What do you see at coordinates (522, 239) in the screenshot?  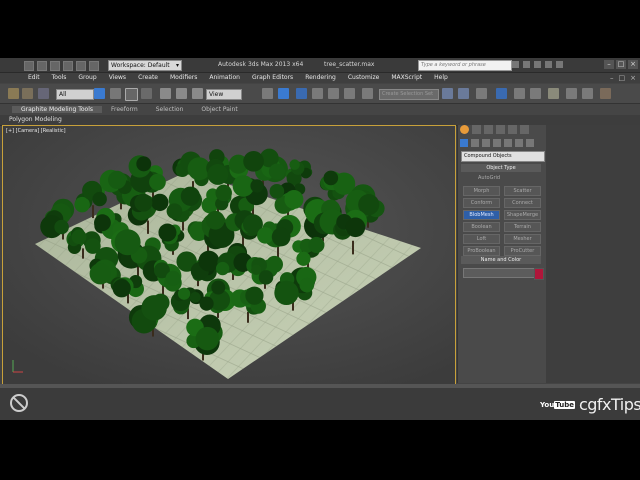 I see `object-type-button: Mesher` at bounding box center [522, 239].